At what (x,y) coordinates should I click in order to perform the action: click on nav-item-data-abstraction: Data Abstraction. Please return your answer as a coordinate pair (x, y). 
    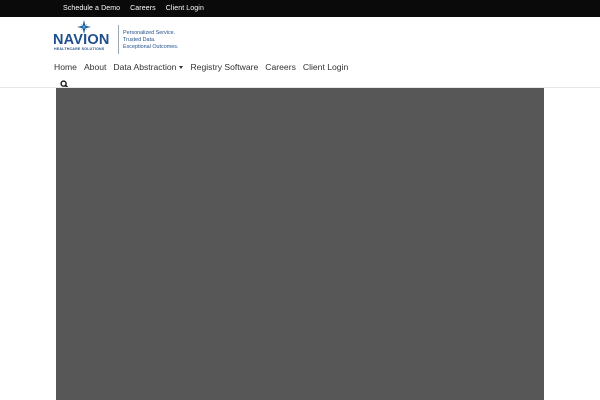
    Looking at the image, I should click on (148, 67).